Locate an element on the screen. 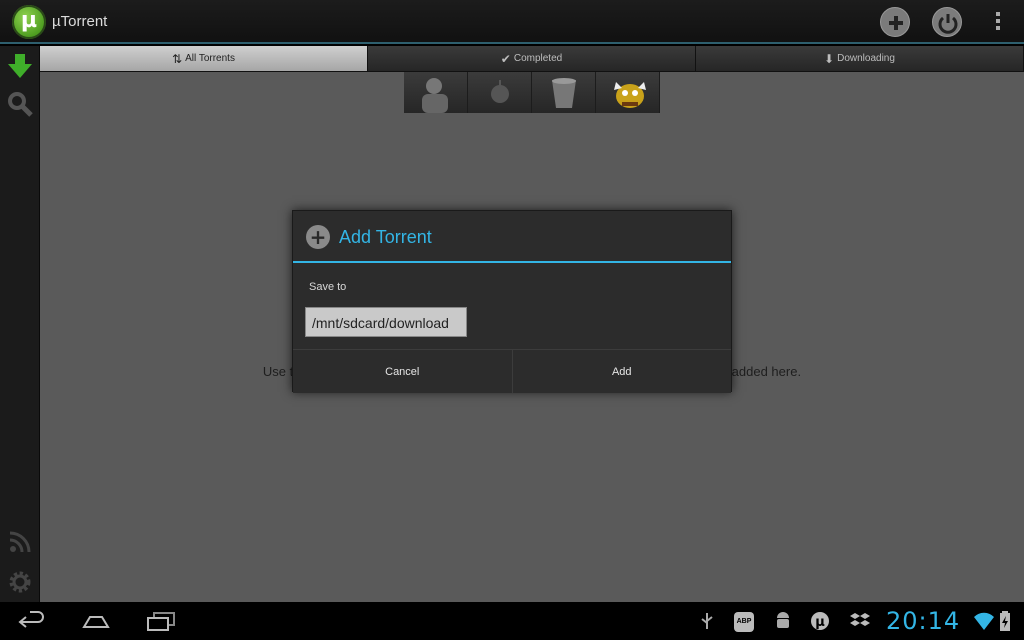 This screenshot has width=1024, height=640. svg-text: µ is located at coordinates (820, 622).